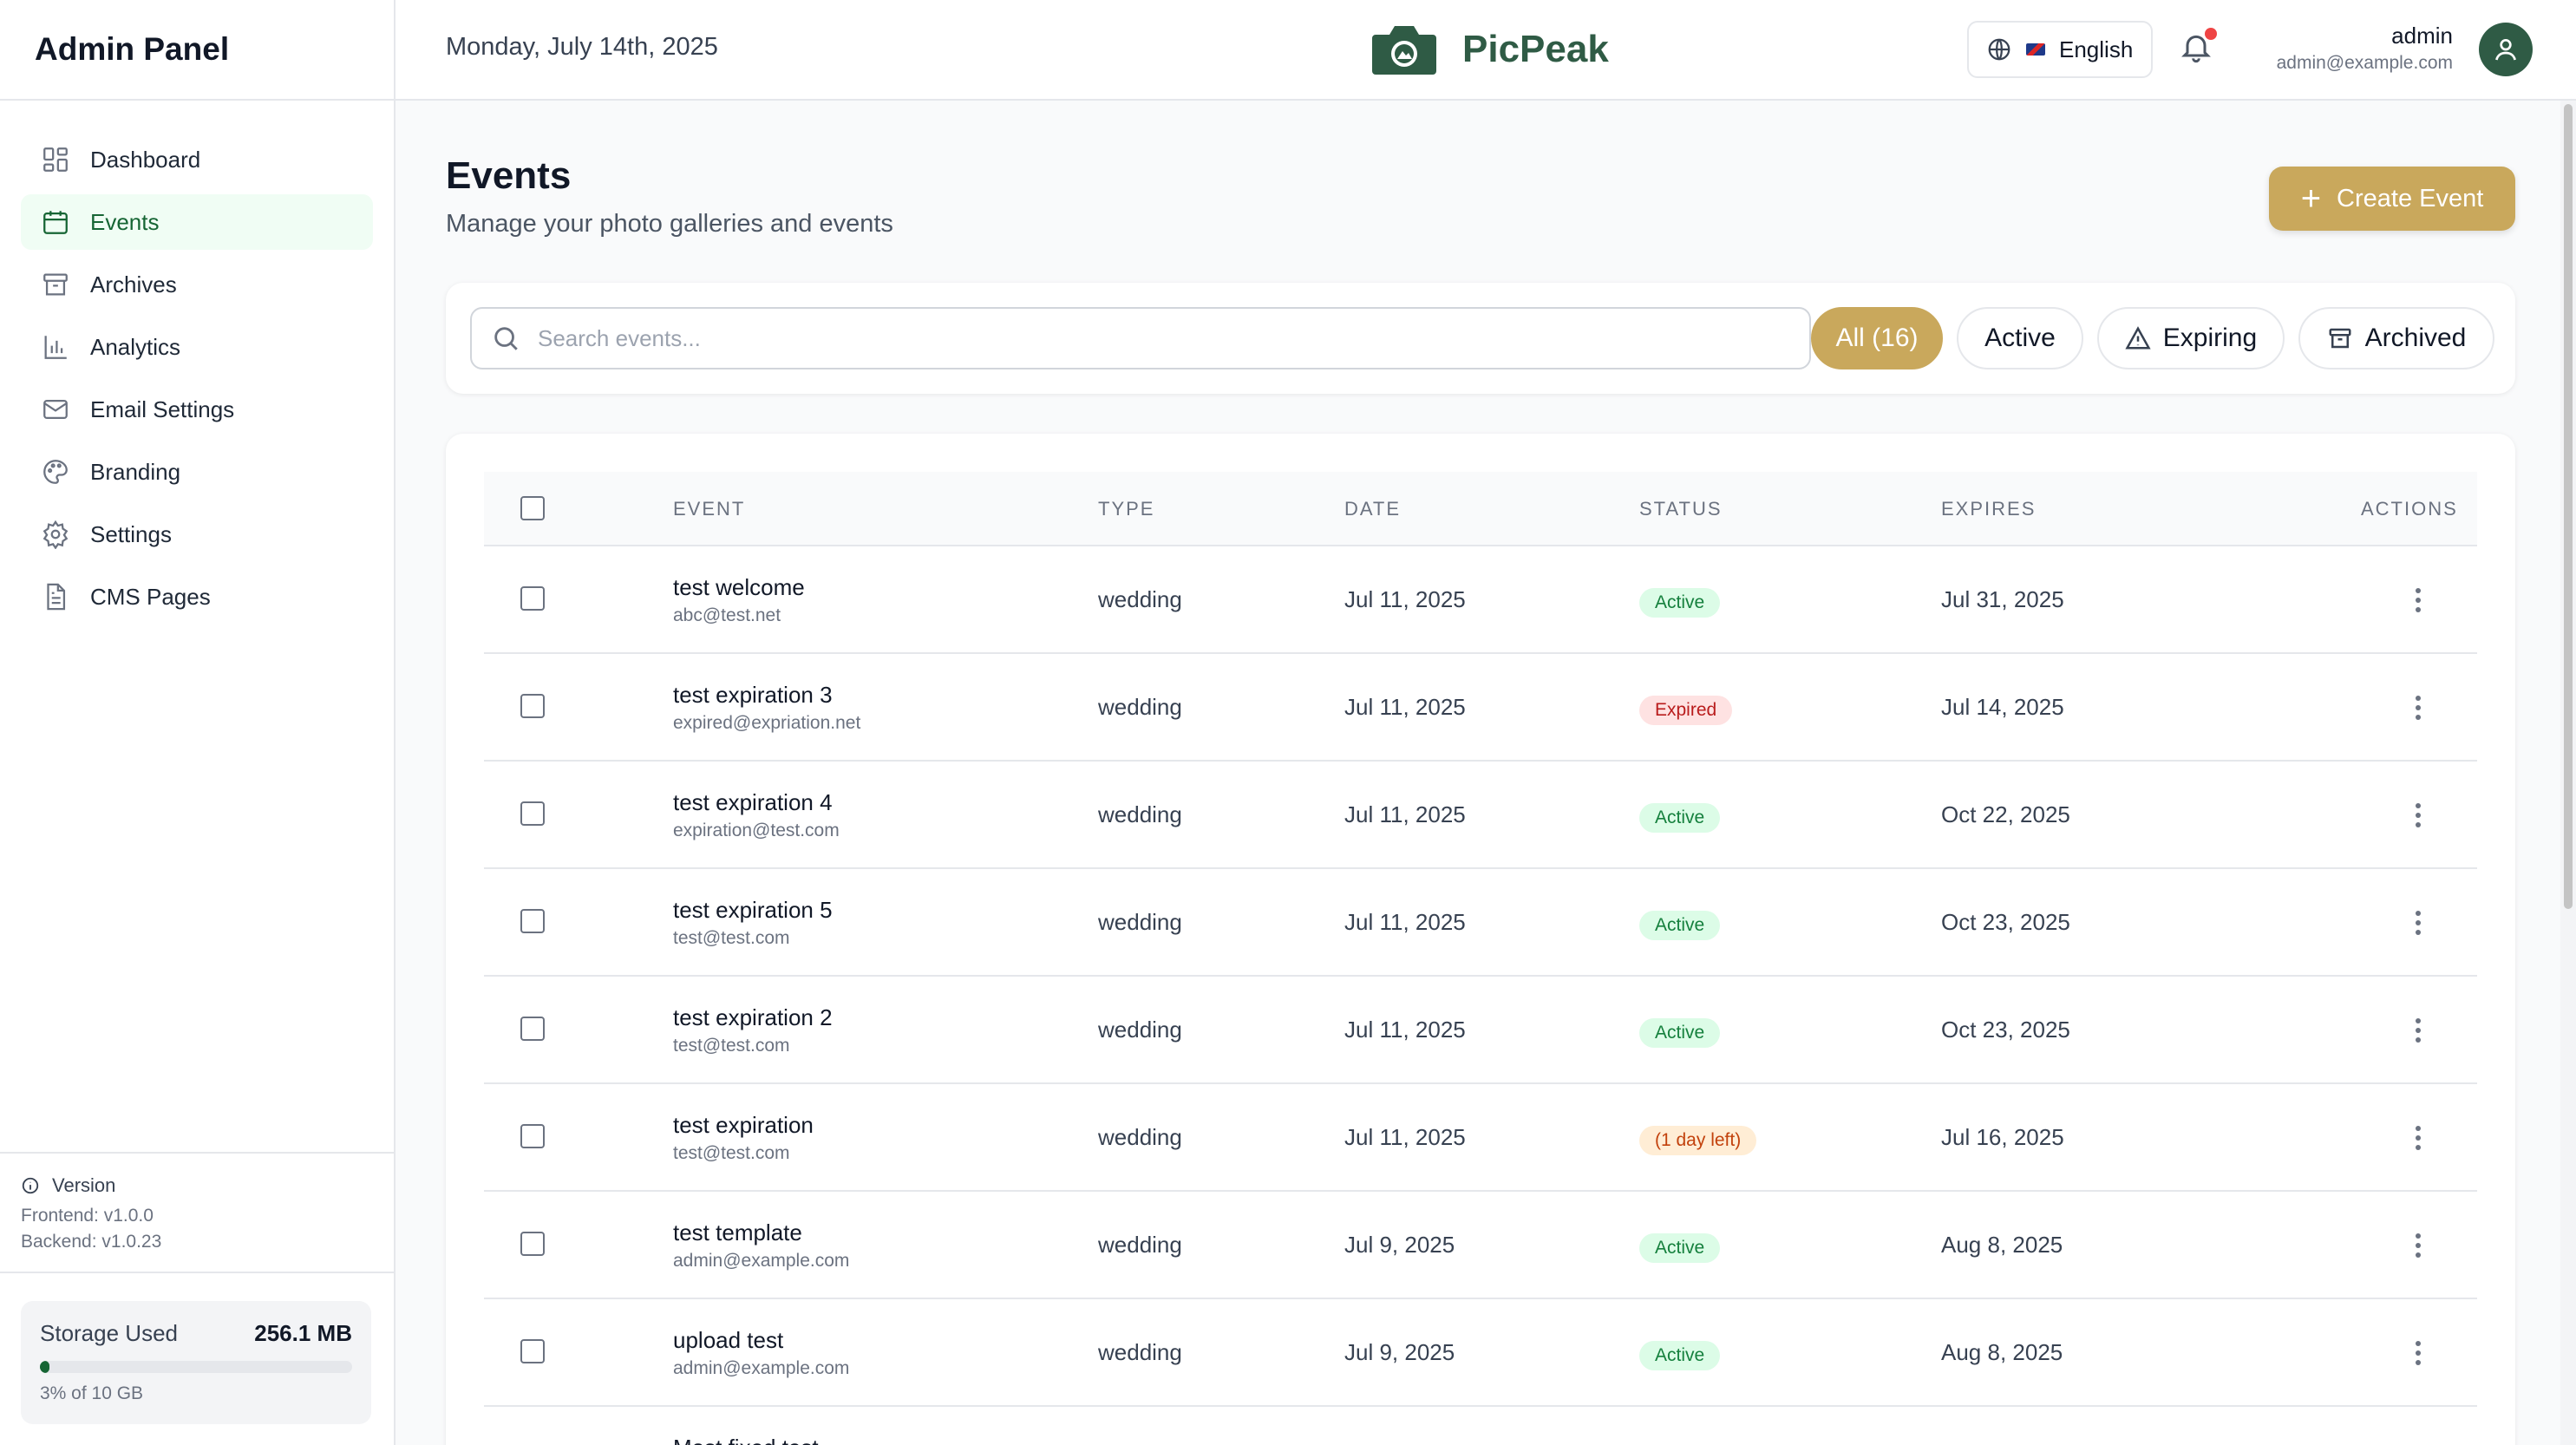  I want to click on uk-flag-icon, so click(2035, 49).